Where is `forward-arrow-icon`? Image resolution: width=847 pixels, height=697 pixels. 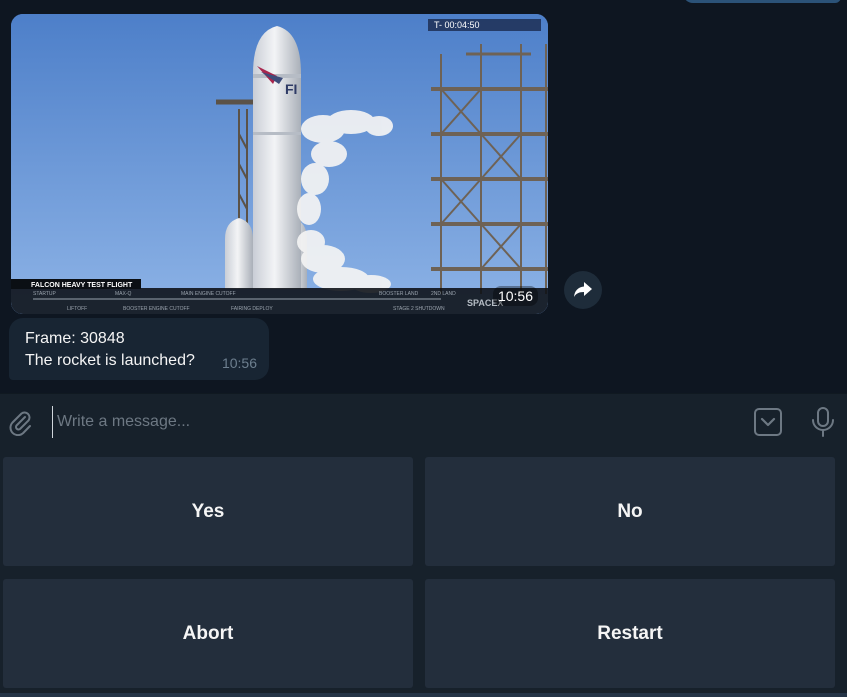 forward-arrow-icon is located at coordinates (583, 289).